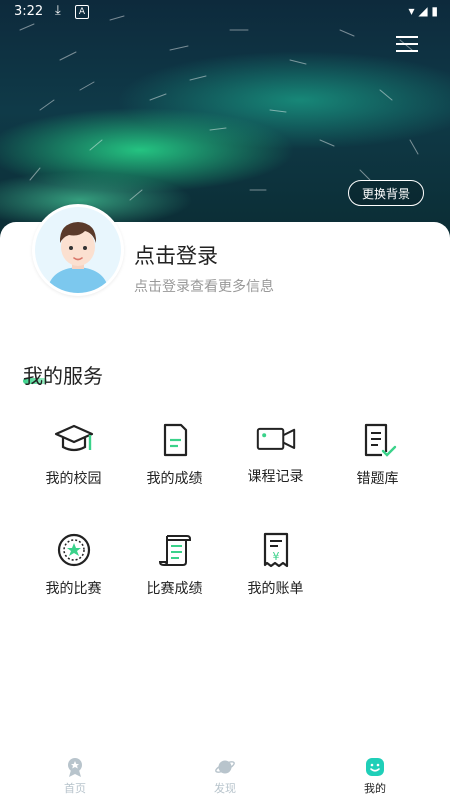 Image resolution: width=450 pixels, height=800 pixels. What do you see at coordinates (386, 193) in the screenshot?
I see `change-background-button: 更换背景` at bounding box center [386, 193].